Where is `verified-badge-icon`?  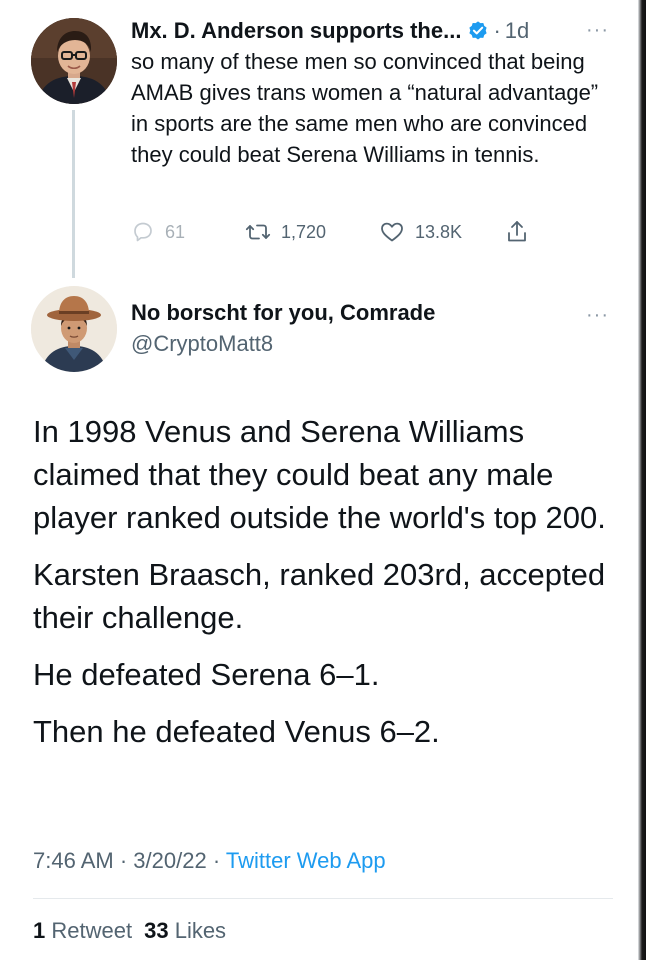 verified-badge-icon is located at coordinates (478, 31).